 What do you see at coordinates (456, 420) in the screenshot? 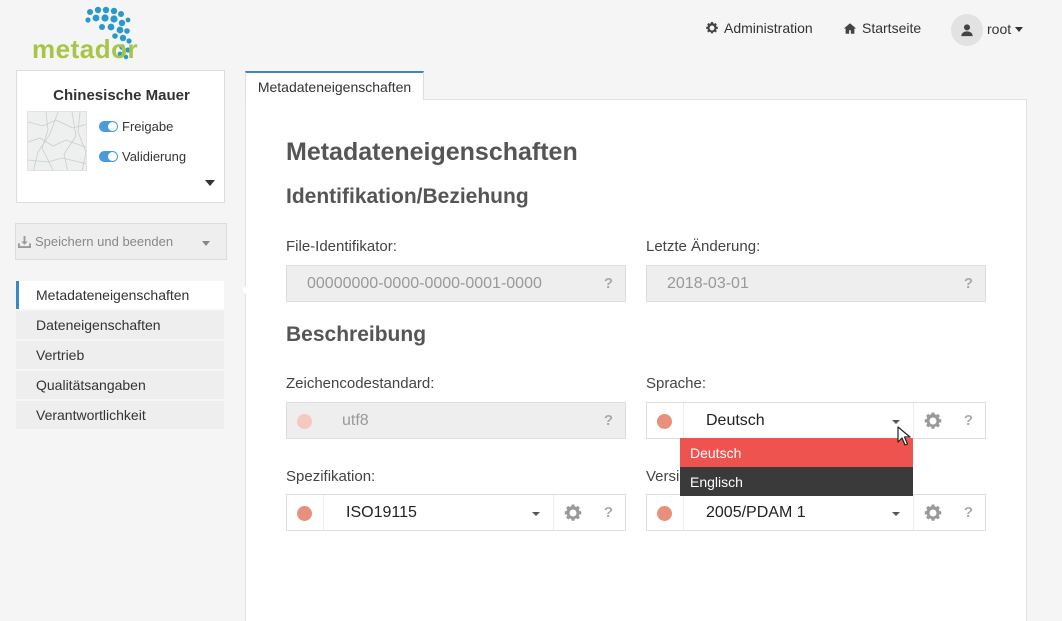
I see `charset-field: utf8 ?` at bounding box center [456, 420].